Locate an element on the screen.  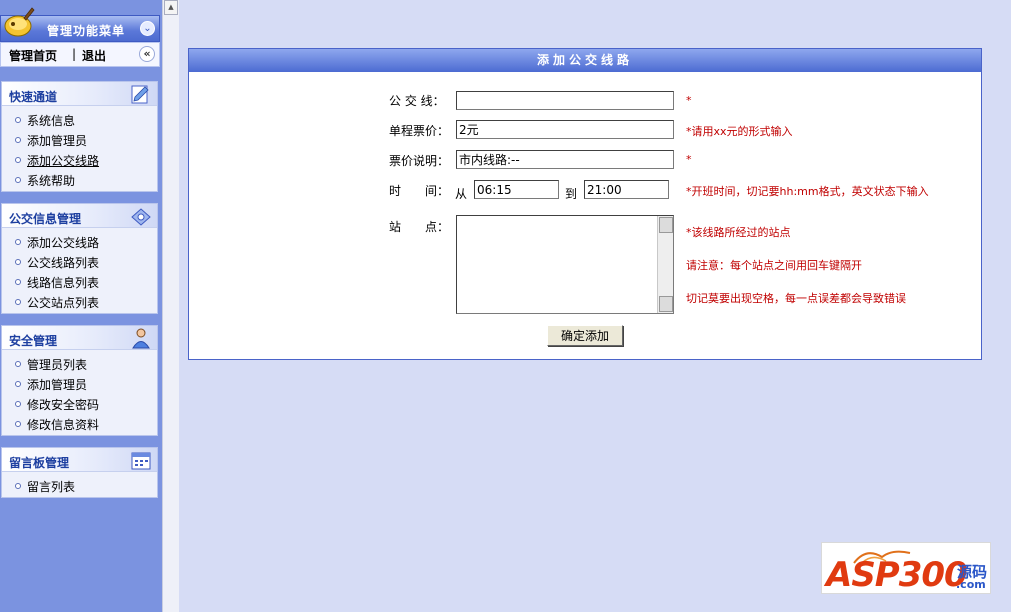
route-input is located at coordinates (565, 100).